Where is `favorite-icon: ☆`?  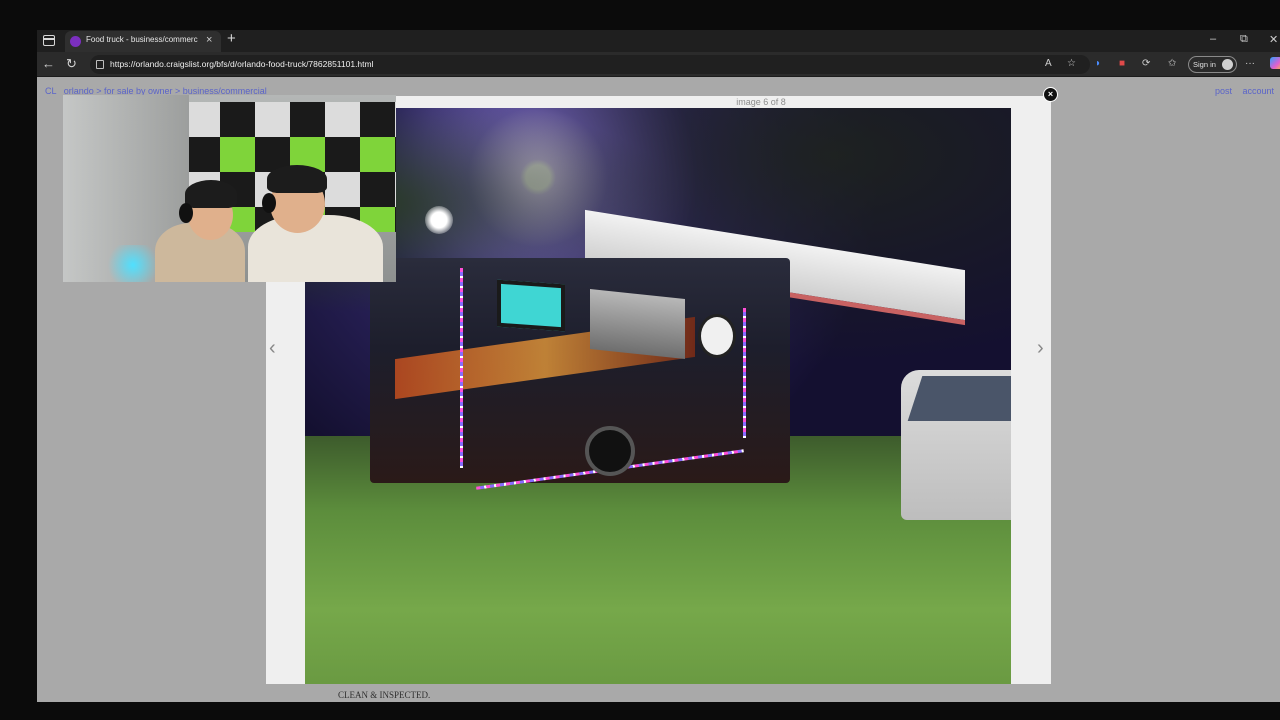
favorite-icon: ☆ is located at coordinates (1071, 63).